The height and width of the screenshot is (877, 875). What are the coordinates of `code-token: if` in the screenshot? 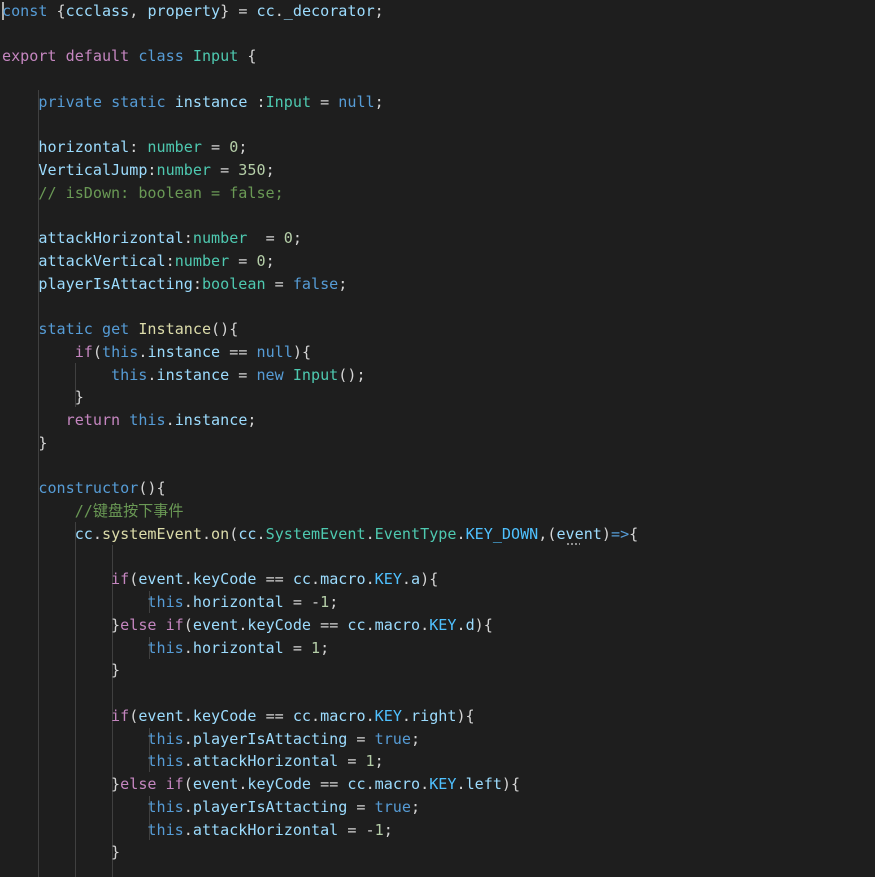 It's located at (174, 784).